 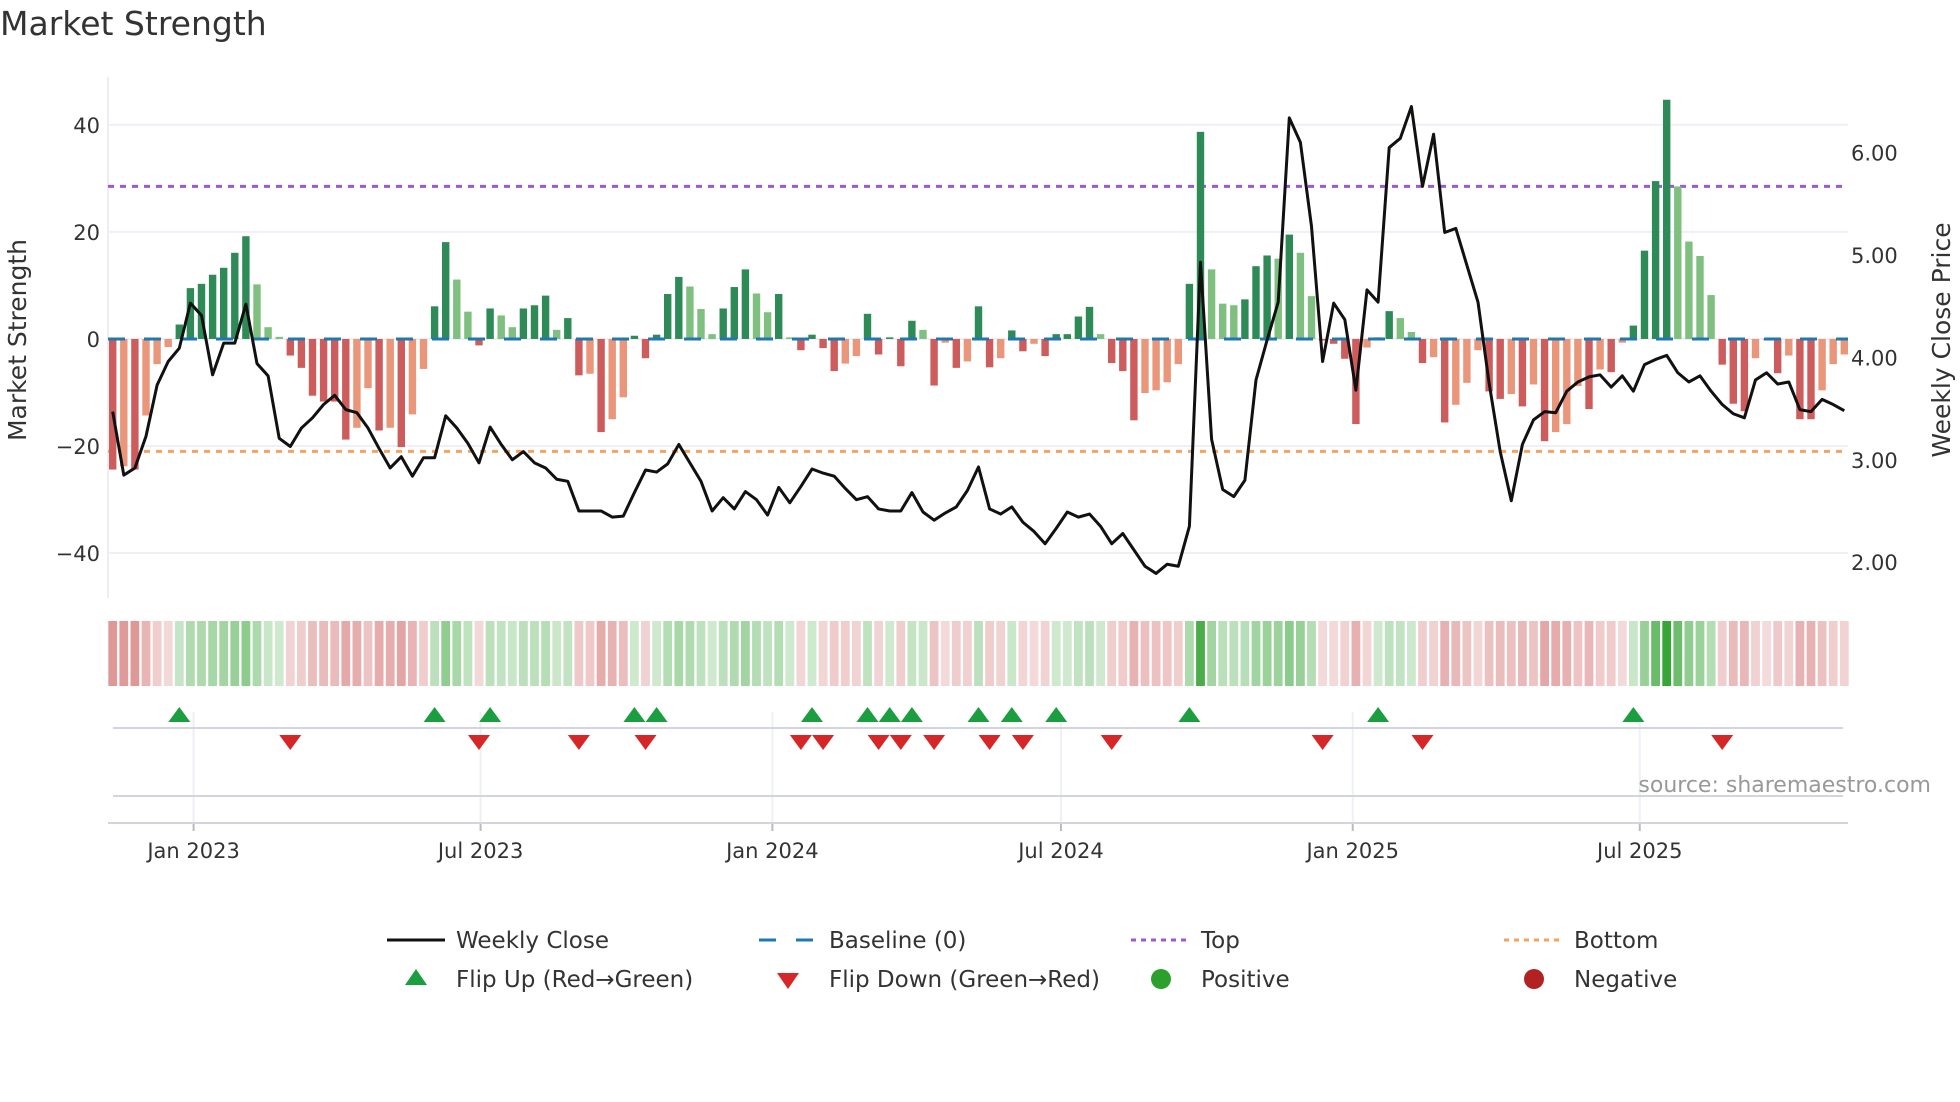 I want to click on x-tick-label: Jan 2024, so click(x=771, y=851).